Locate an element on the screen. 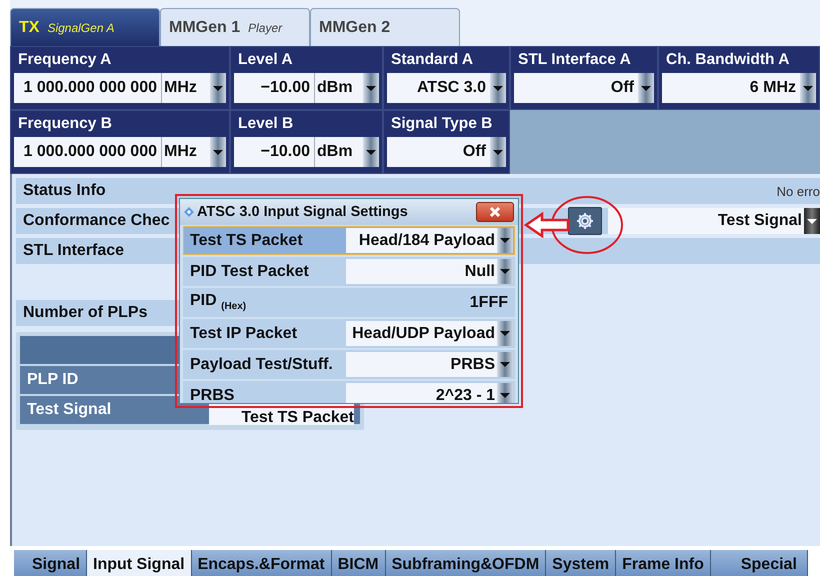 Image resolution: width=820 pixels, height=576 pixels. value-dropdown: Head/184 Payload is located at coordinates (429, 240).